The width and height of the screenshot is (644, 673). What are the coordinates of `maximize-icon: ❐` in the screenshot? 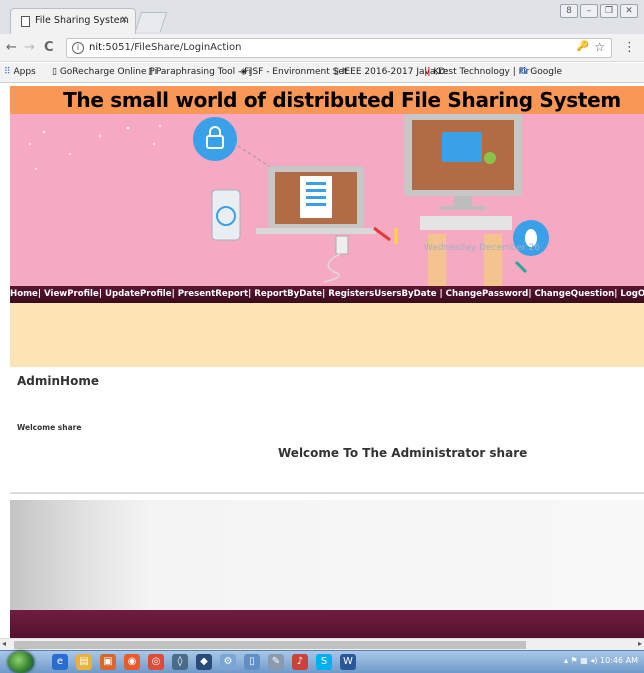 It's located at (609, 11).